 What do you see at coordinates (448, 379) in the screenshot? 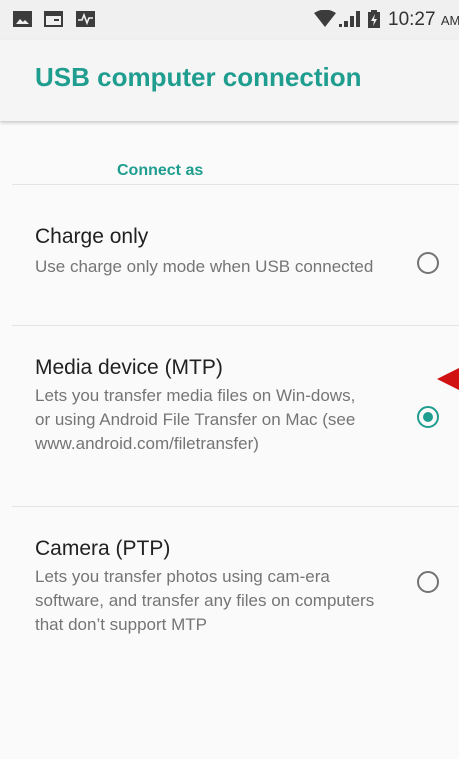
I see `annotation-arrow-icon` at bounding box center [448, 379].